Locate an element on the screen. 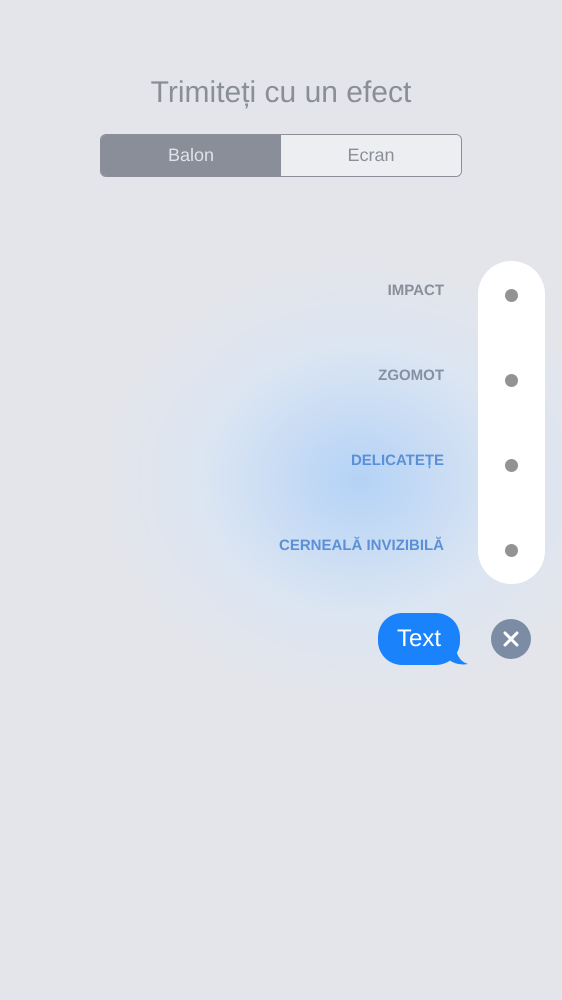 Image resolution: width=562 pixels, height=1000 pixels. segment-tab: Ecran is located at coordinates (371, 155).